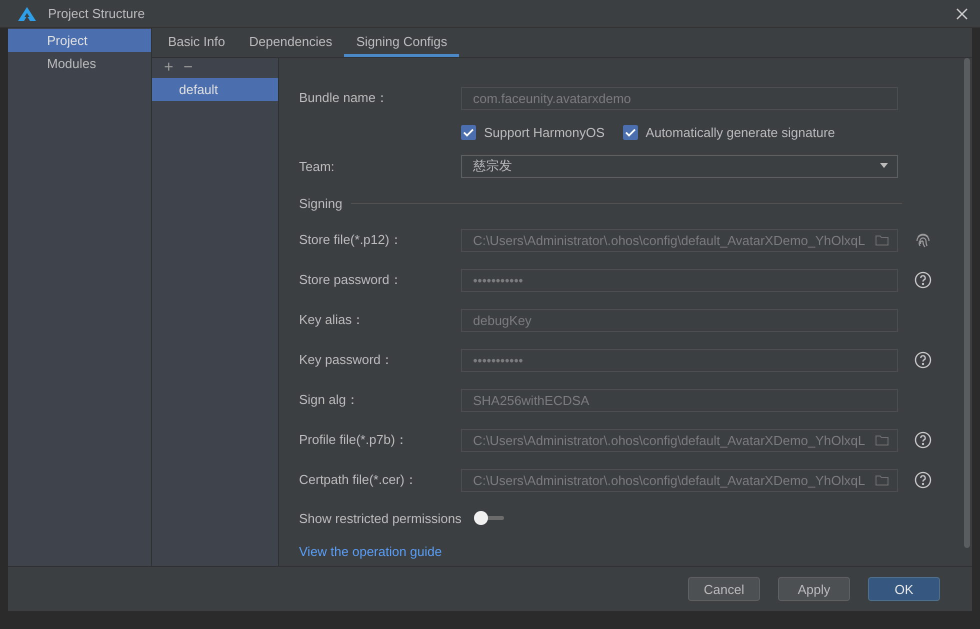 This screenshot has height=629, width=980. I want to click on field-label: Sign alg：, so click(329, 400).